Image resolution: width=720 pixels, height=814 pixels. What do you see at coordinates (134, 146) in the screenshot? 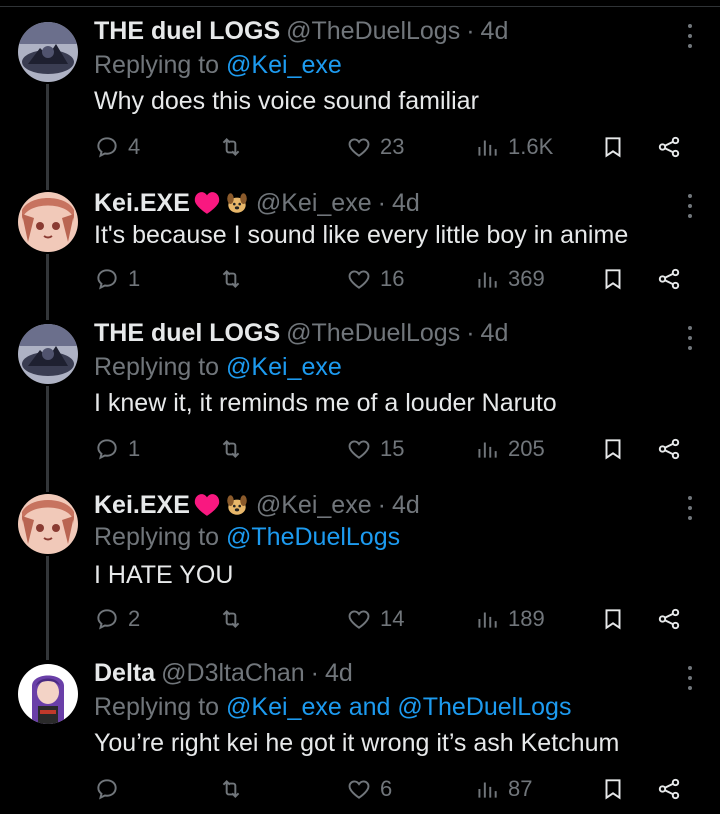
I see `reply-count: 4` at bounding box center [134, 146].